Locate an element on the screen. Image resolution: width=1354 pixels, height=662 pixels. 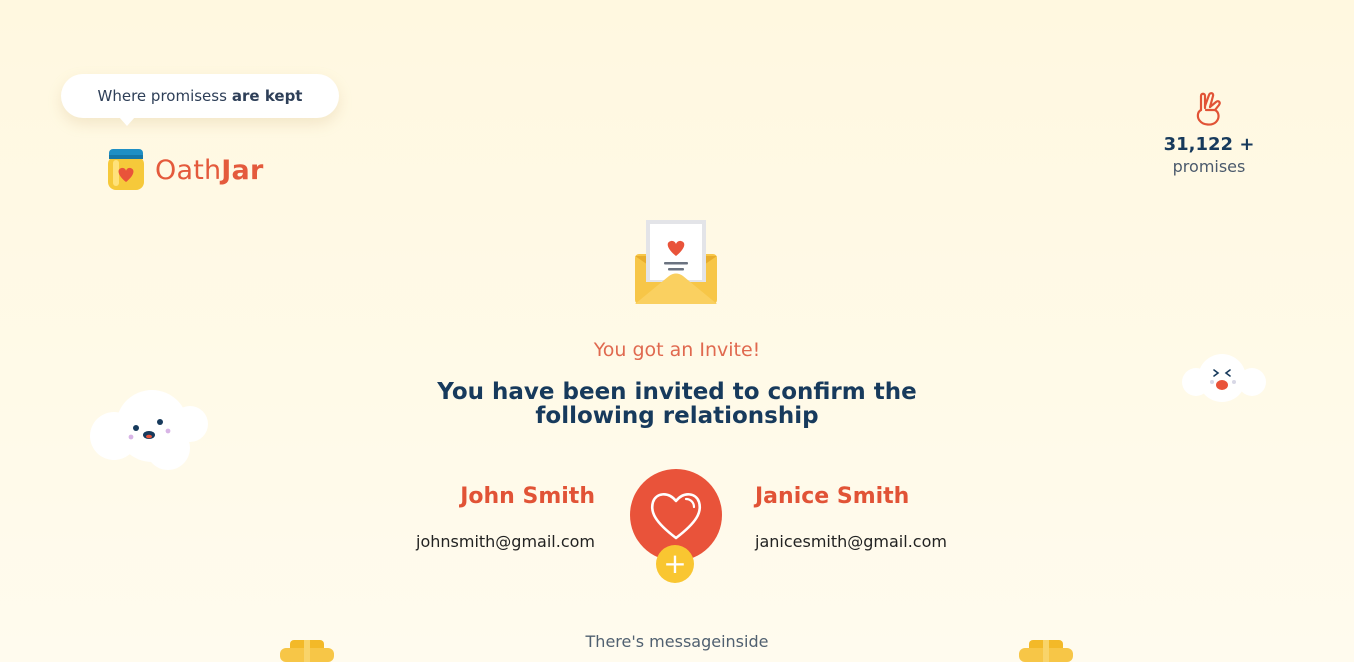
logo-jar: Jar is located at coordinates (242, 170).